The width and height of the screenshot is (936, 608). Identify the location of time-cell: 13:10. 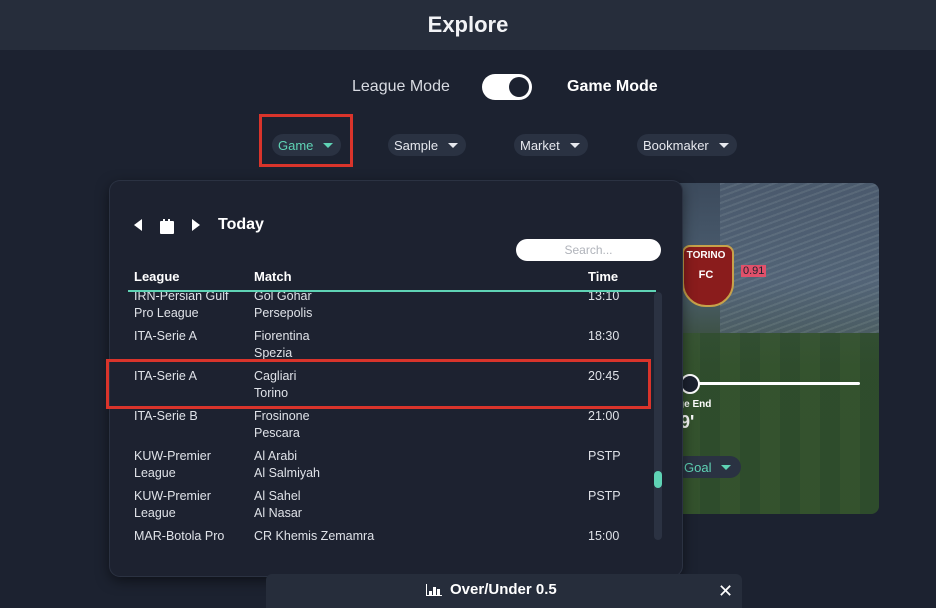
(604, 297).